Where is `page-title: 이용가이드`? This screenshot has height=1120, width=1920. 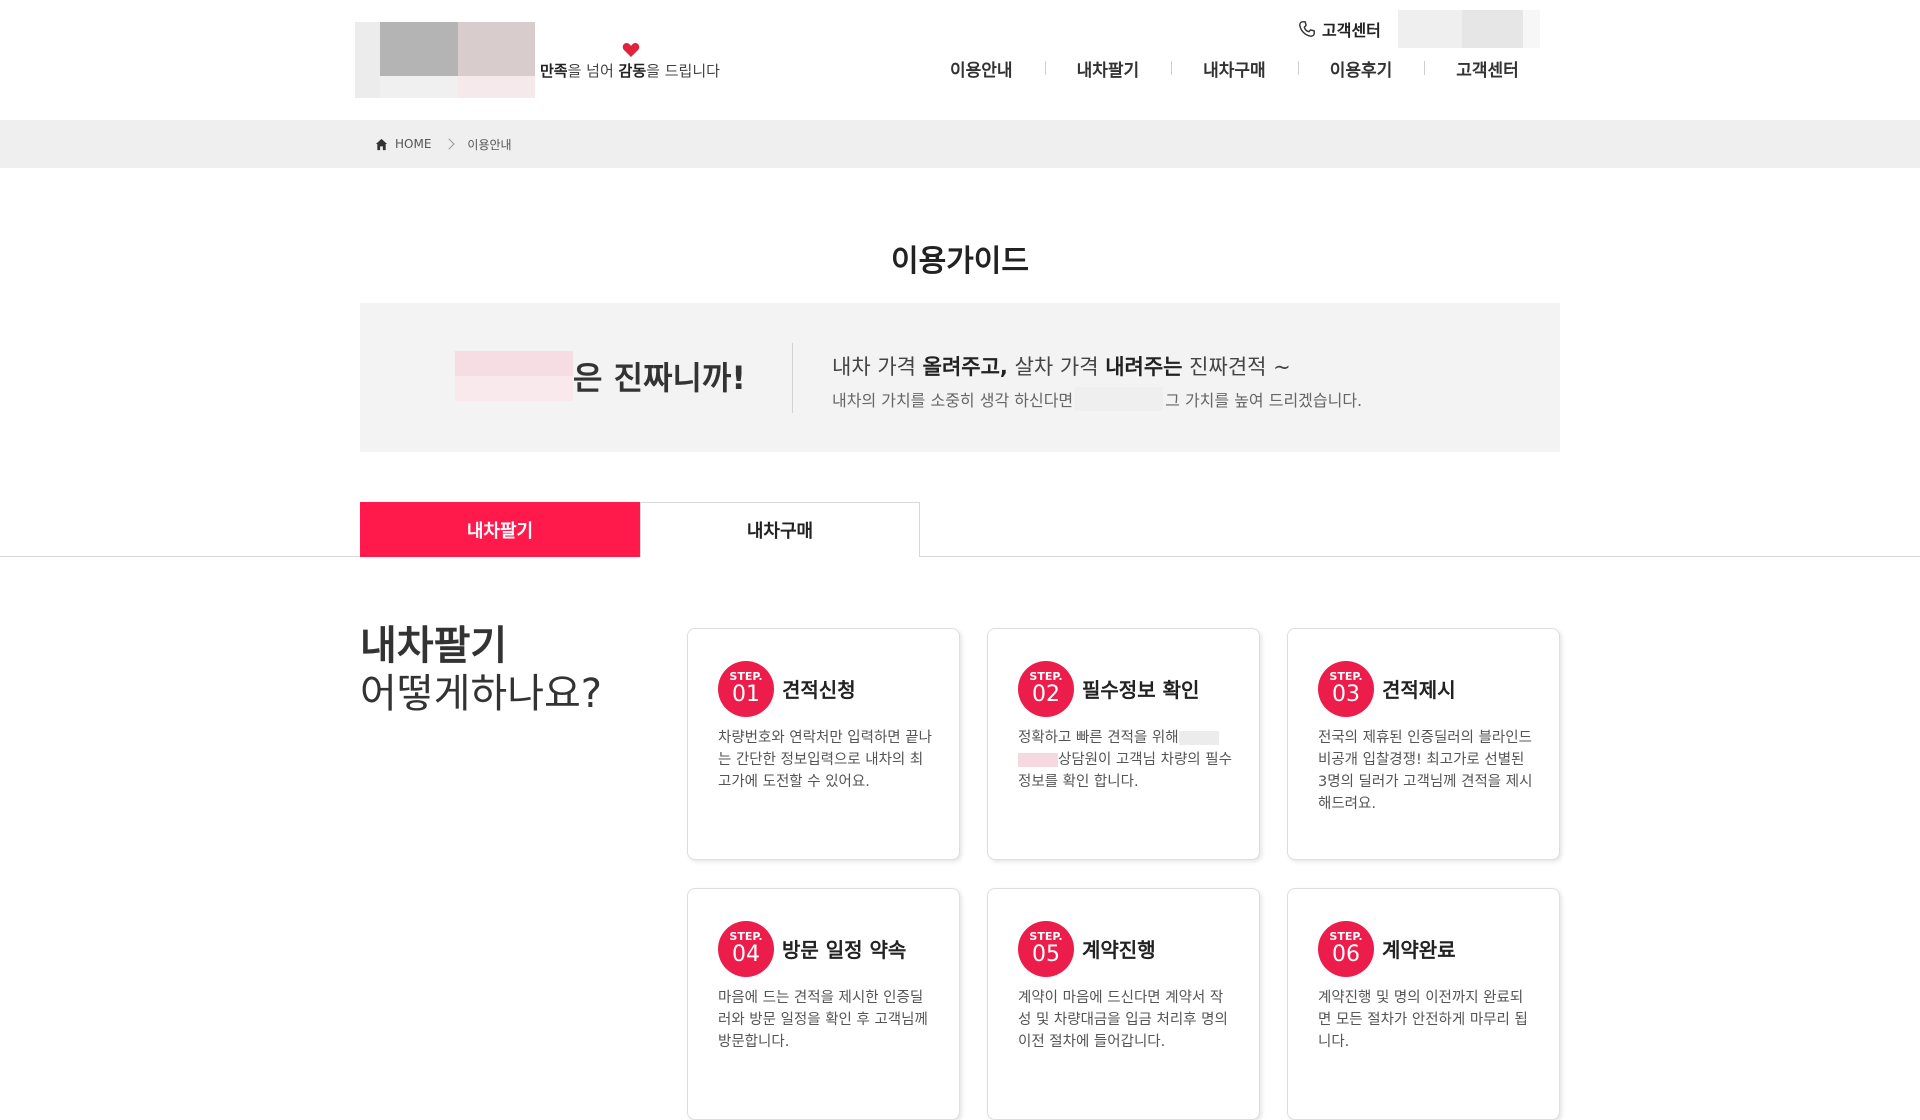 page-title: 이용가이드 is located at coordinates (960, 261).